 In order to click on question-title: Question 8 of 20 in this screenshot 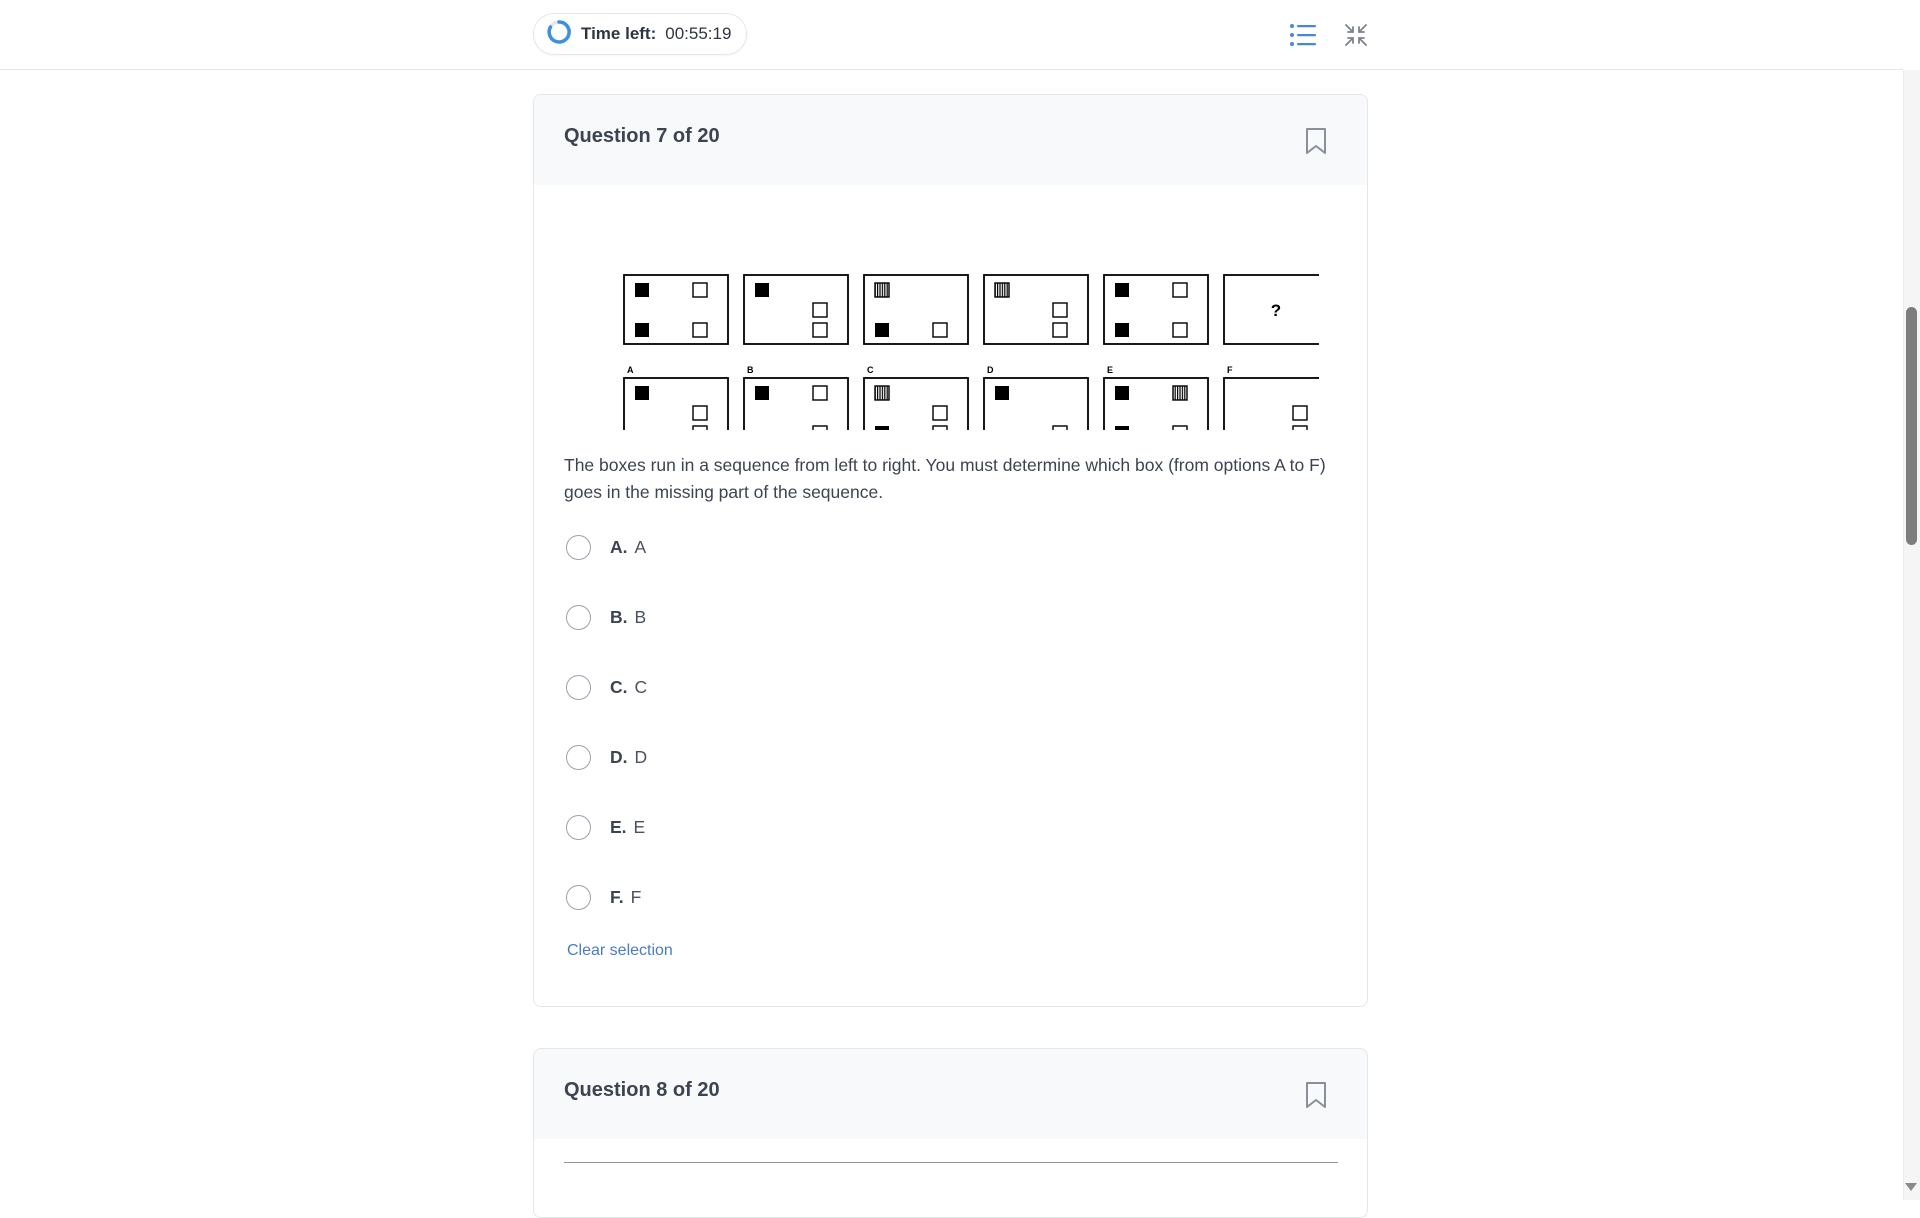, I will do `click(642, 1090)`.